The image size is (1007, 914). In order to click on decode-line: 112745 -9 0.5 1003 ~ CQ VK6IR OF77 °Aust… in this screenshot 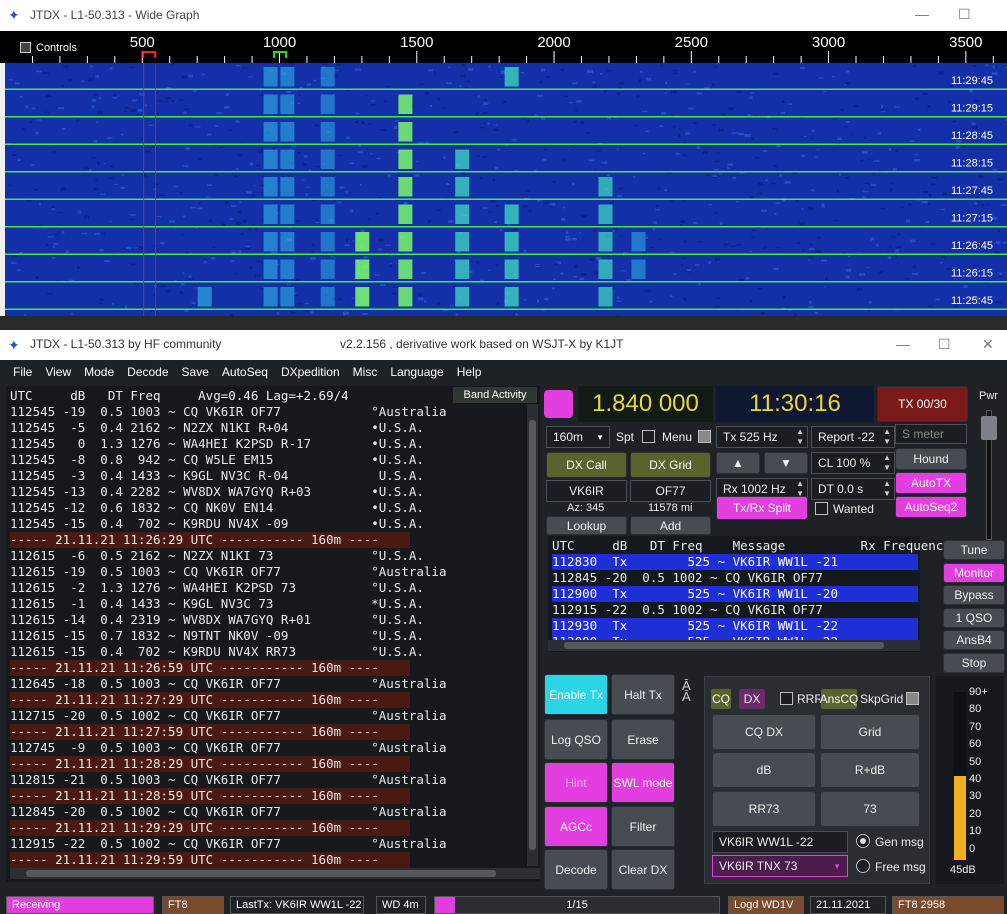, I will do `click(228, 748)`.